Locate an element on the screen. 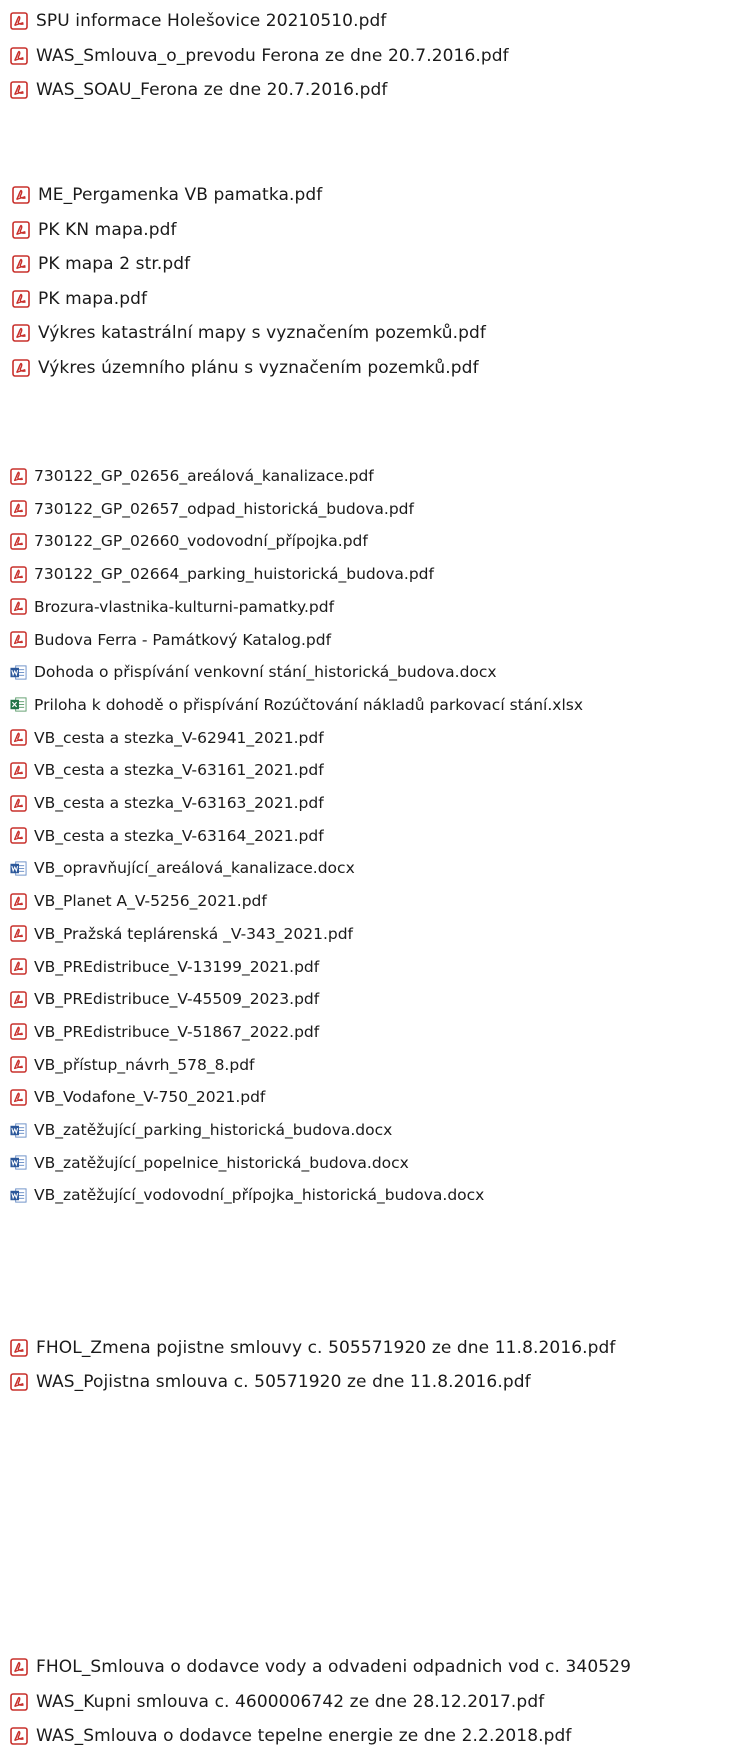 Image resolution: width=748 pixels, height=1749 pixels. file-item: VB_cesta a stezka_V-62941_2021.pdf is located at coordinates (167, 738).